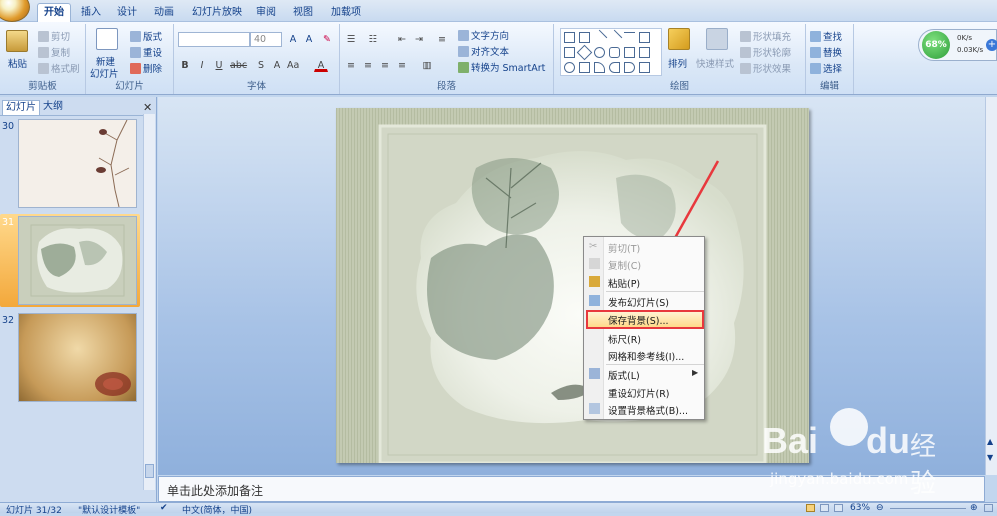 The height and width of the screenshot is (516, 997). Describe the element at coordinates (988, 508) in the screenshot. I see `fit-window-icon` at that location.